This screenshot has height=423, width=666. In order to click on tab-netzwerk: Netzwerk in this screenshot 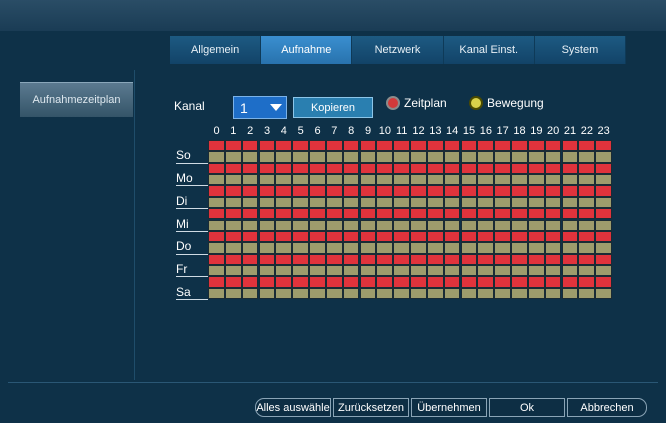, I will do `click(398, 50)`.